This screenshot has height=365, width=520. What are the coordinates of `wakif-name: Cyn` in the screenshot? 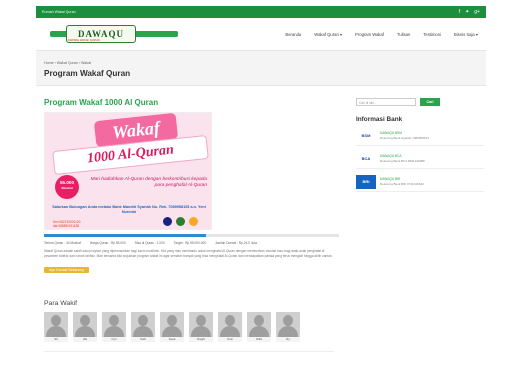 It's located at (114, 339).